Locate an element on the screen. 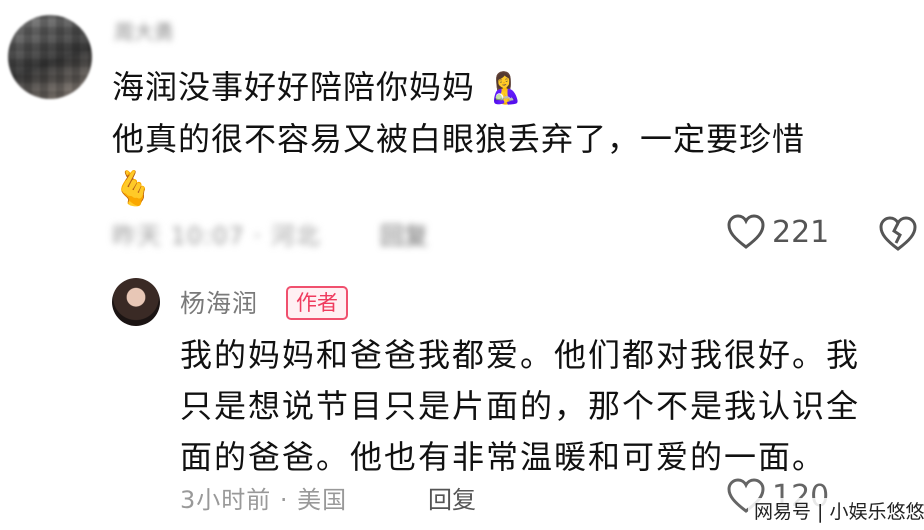  comment-like-count: 221 is located at coordinates (801, 232).